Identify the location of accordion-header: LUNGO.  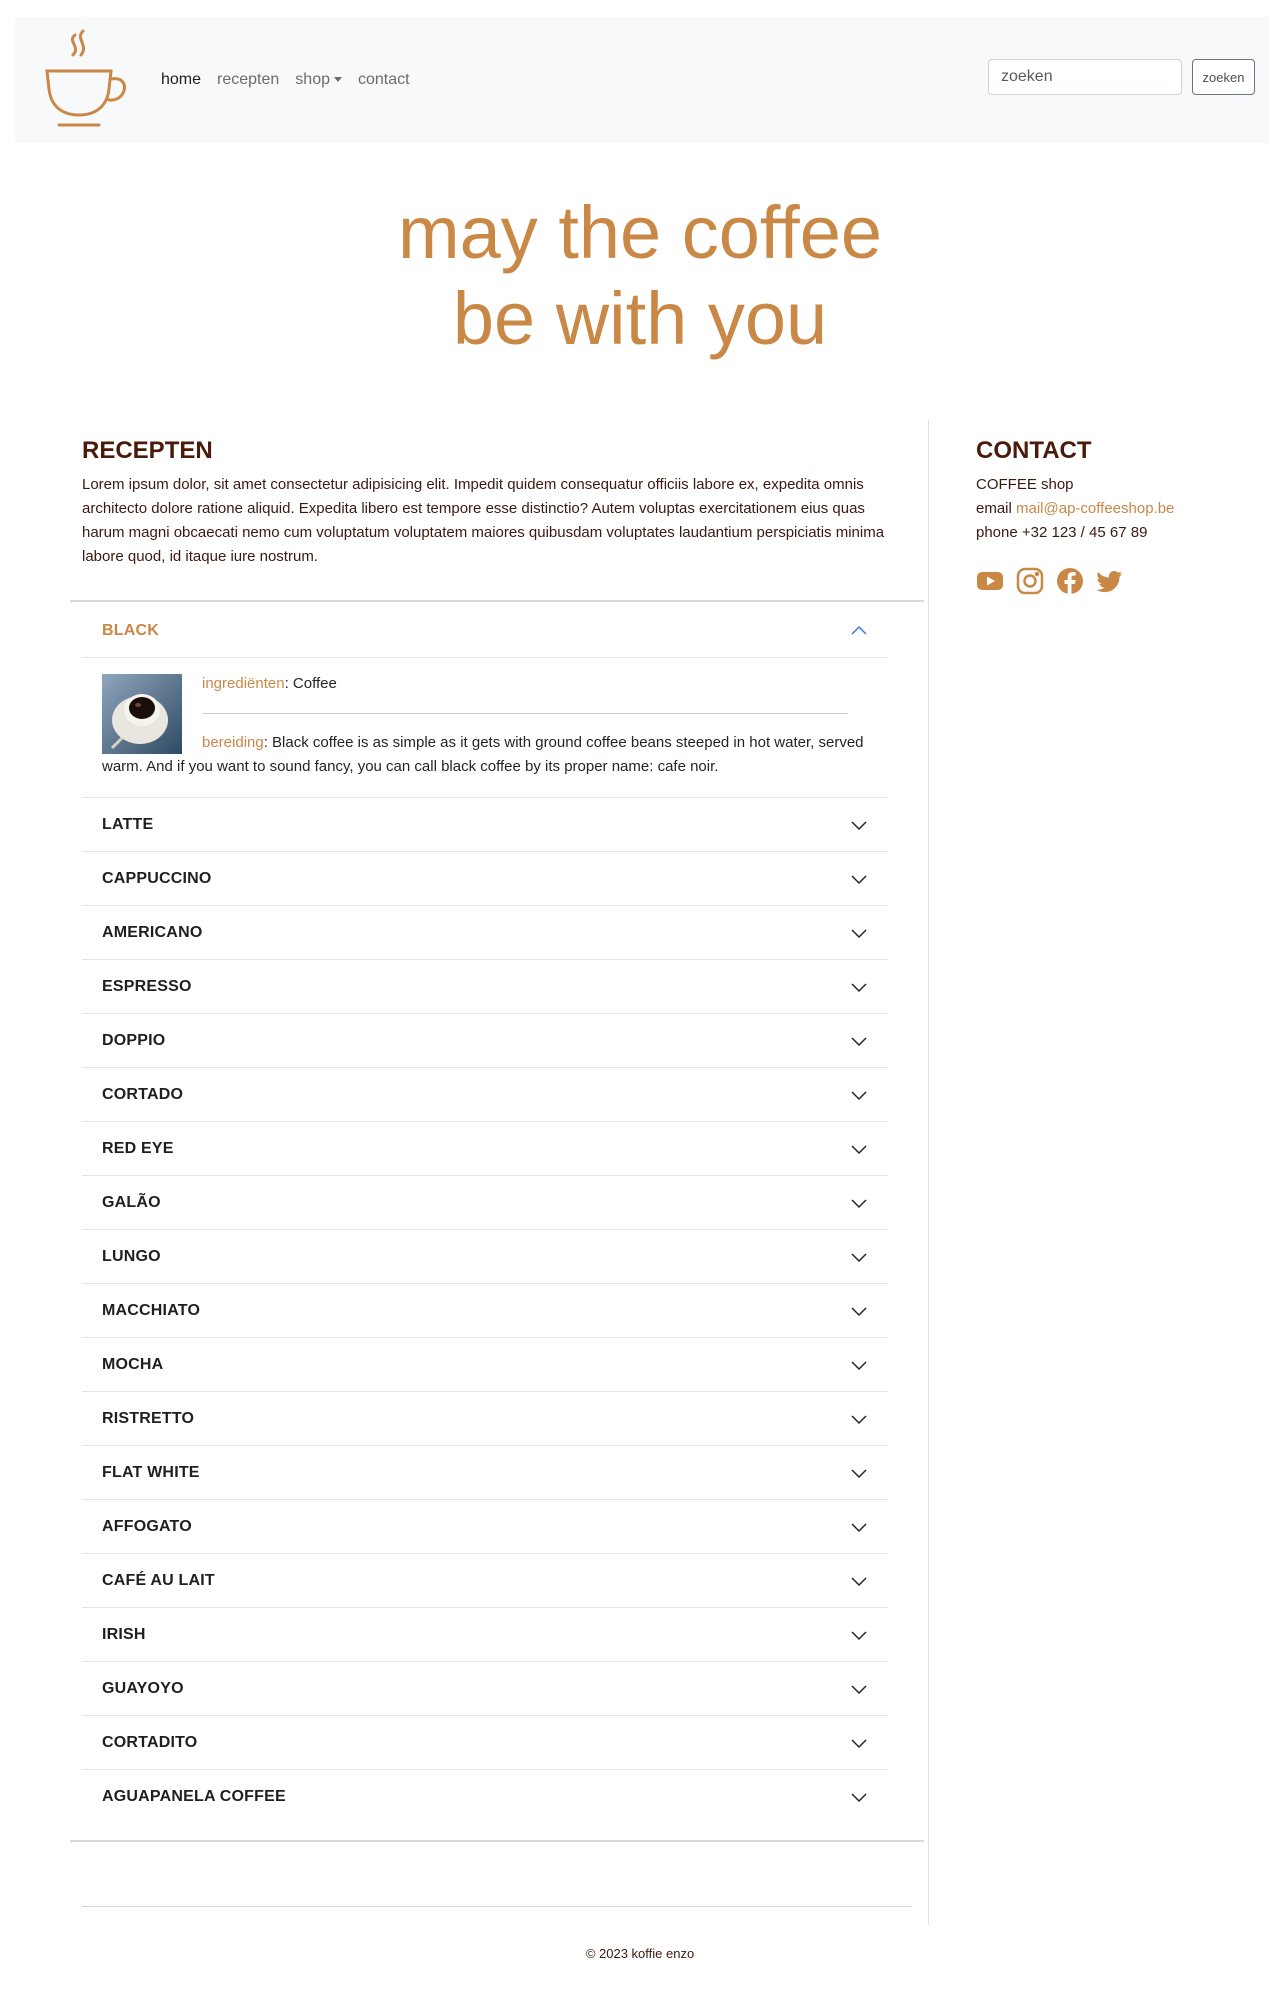
(485, 1256).